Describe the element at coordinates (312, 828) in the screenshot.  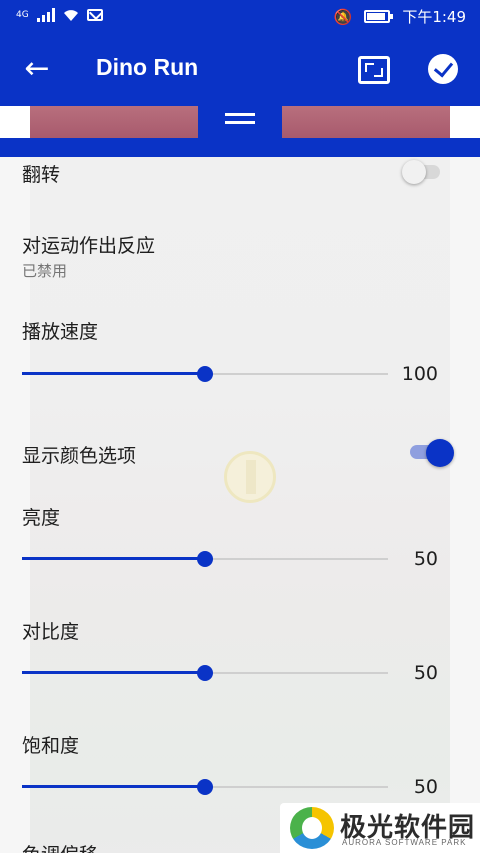
I see `aurora-logo-icon` at that location.